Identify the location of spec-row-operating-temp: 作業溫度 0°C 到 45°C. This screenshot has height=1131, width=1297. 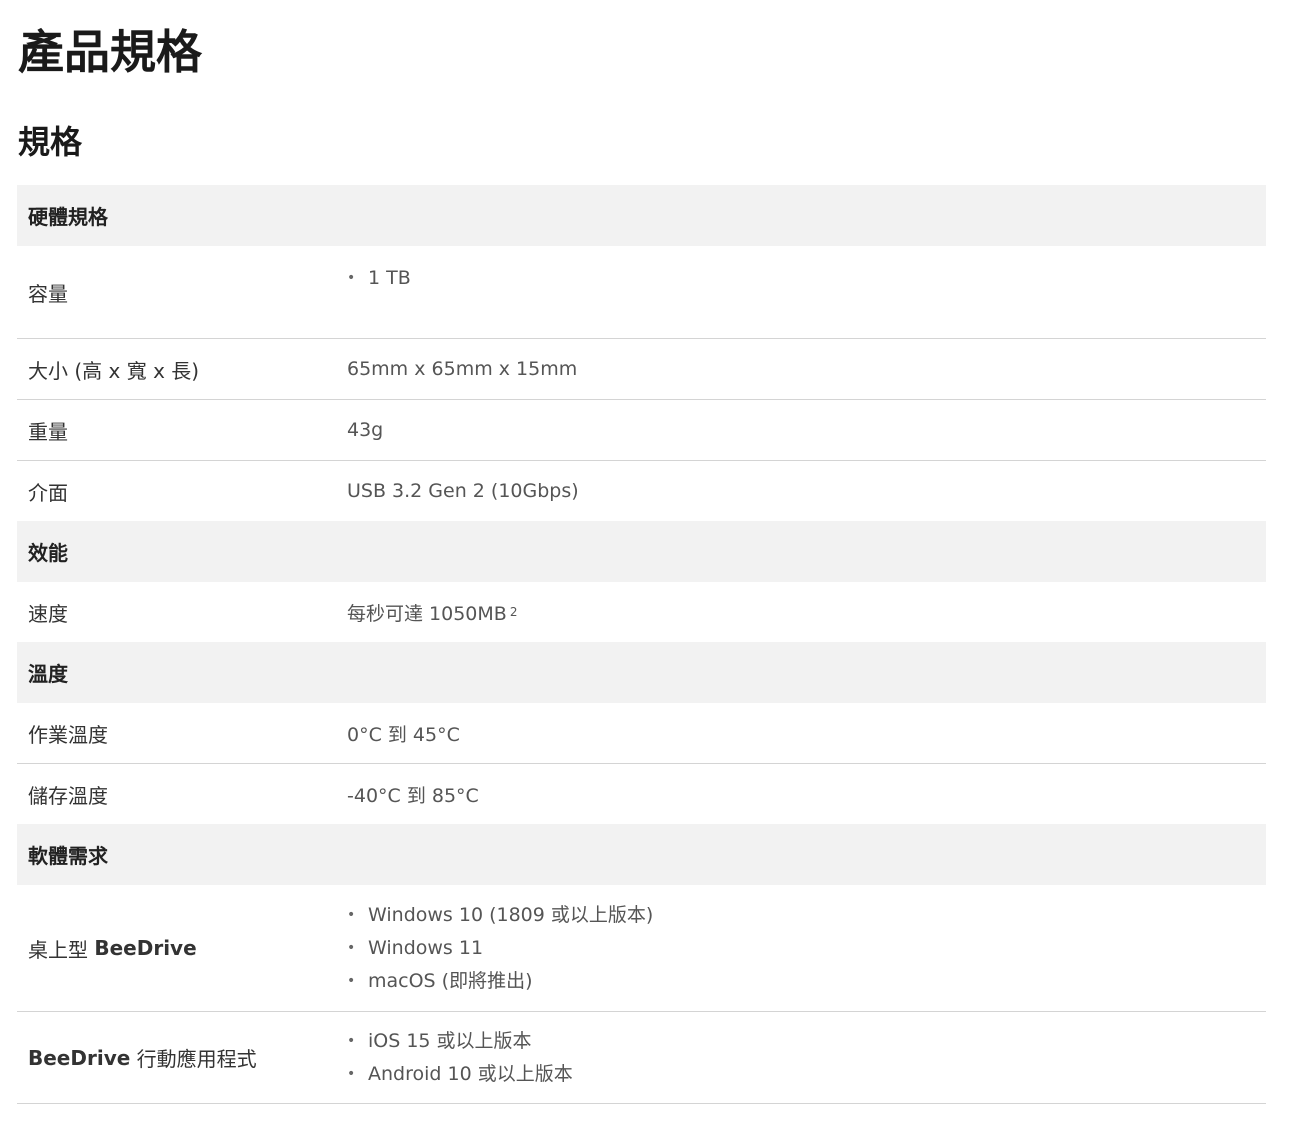
(641, 733).